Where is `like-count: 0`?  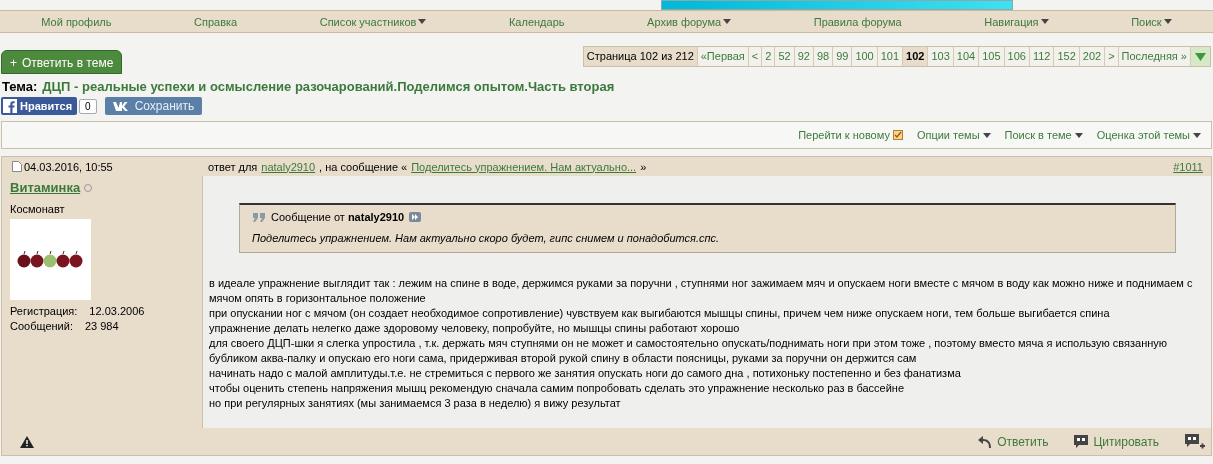
like-count: 0 is located at coordinates (88, 106).